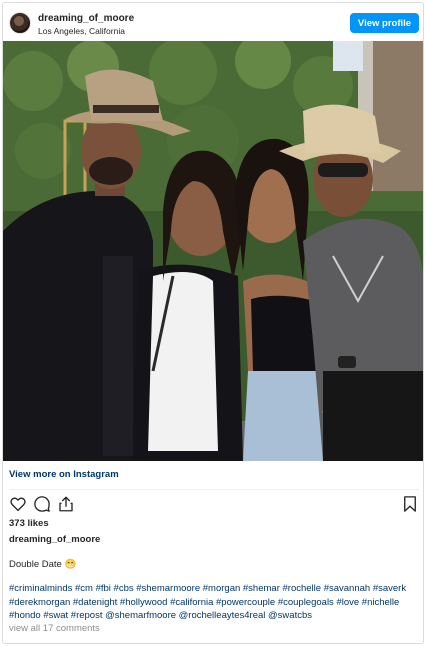  What do you see at coordinates (66, 504) in the screenshot?
I see `share-icon` at bounding box center [66, 504].